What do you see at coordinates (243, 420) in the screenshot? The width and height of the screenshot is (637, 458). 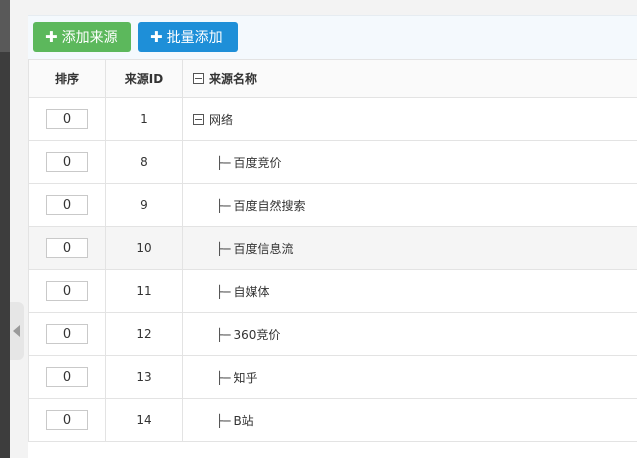 I see `source-name-label: B站` at bounding box center [243, 420].